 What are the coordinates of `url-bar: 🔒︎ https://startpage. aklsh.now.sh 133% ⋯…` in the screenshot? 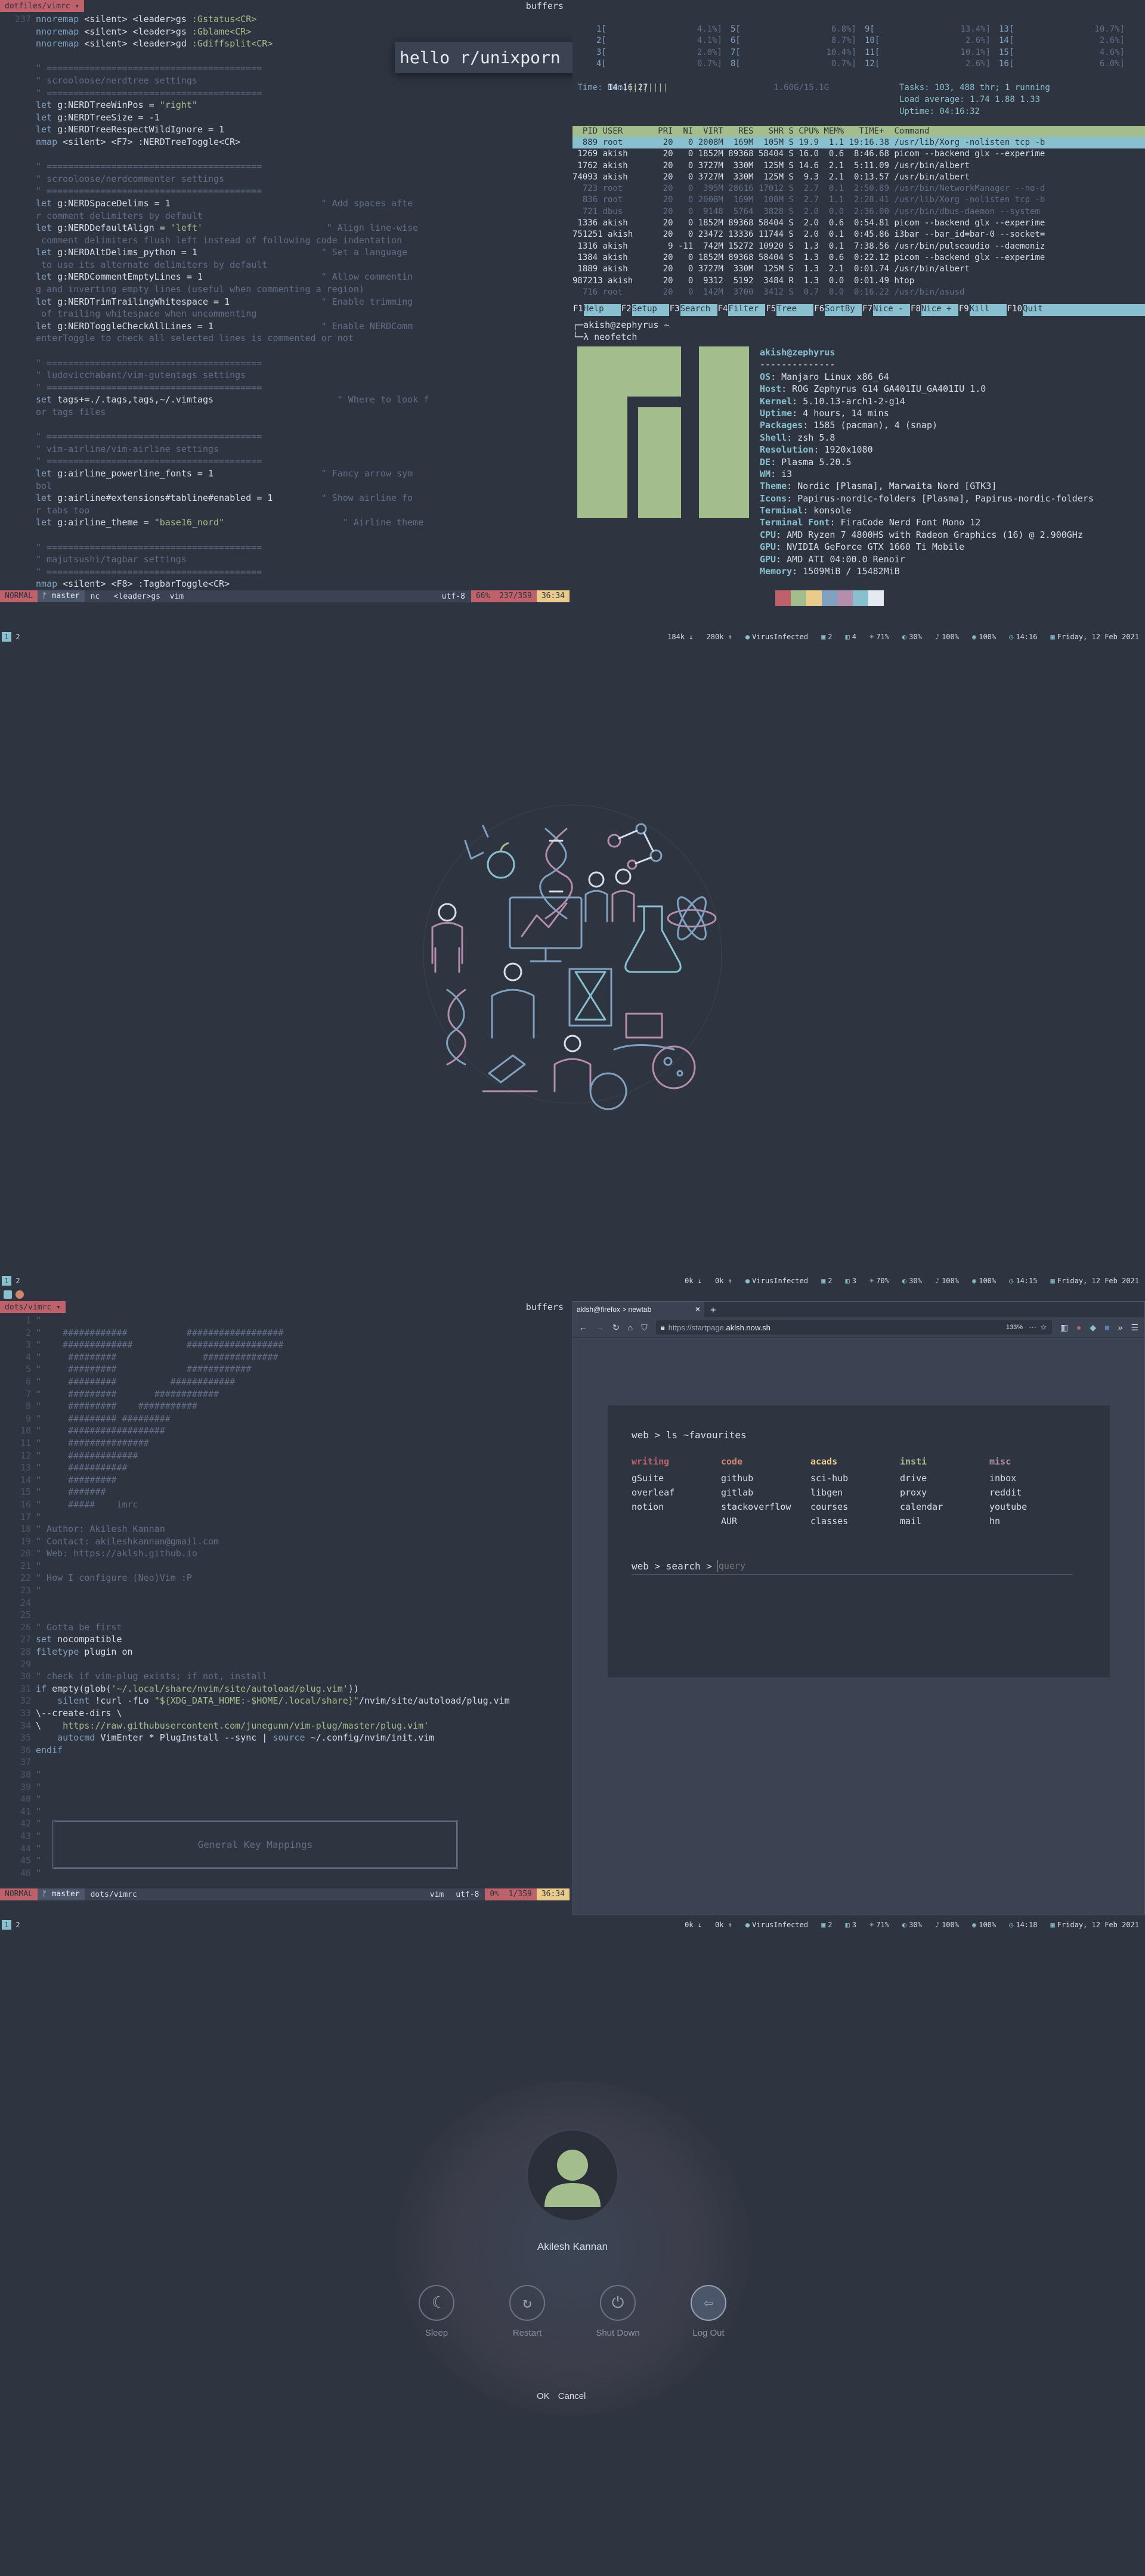 It's located at (853, 1327).